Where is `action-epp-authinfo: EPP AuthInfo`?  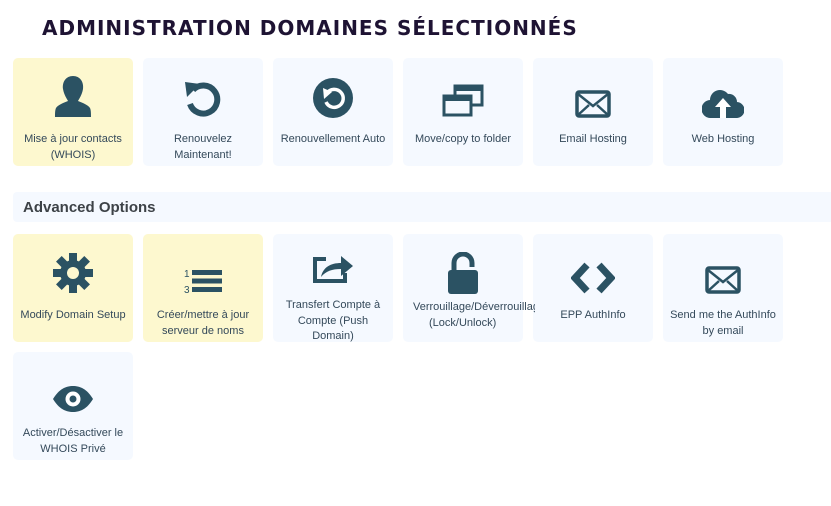
action-epp-authinfo: EPP AuthInfo is located at coordinates (593, 288).